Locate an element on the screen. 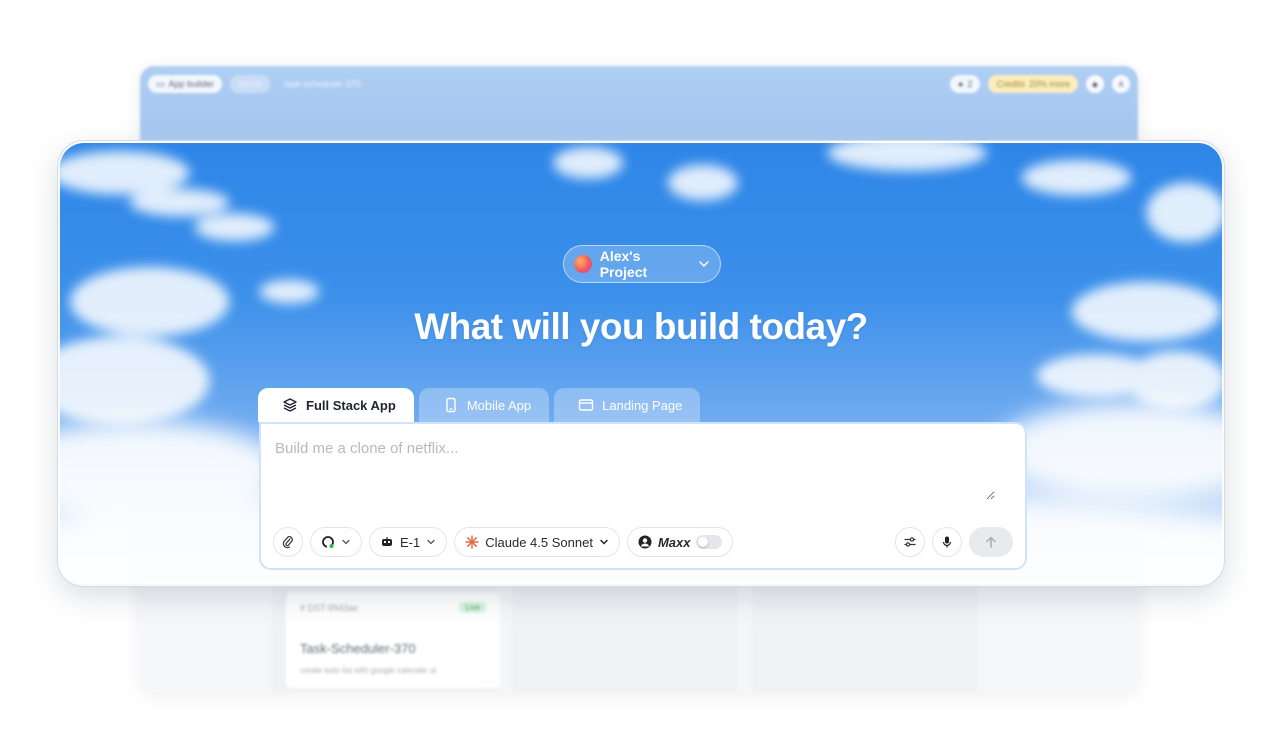 The image size is (1280, 754). tab-full-stack-app: Full Stack App is located at coordinates (336, 405).